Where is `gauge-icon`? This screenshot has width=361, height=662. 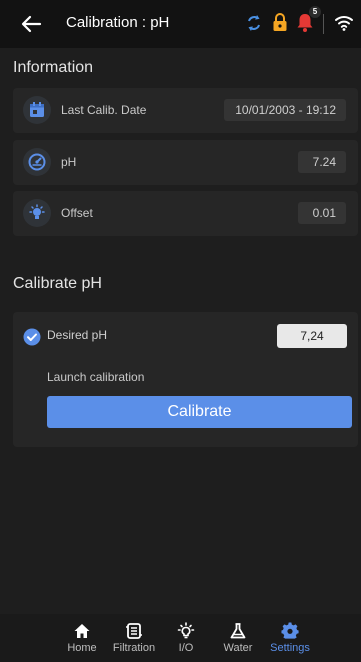
gauge-icon is located at coordinates (37, 162).